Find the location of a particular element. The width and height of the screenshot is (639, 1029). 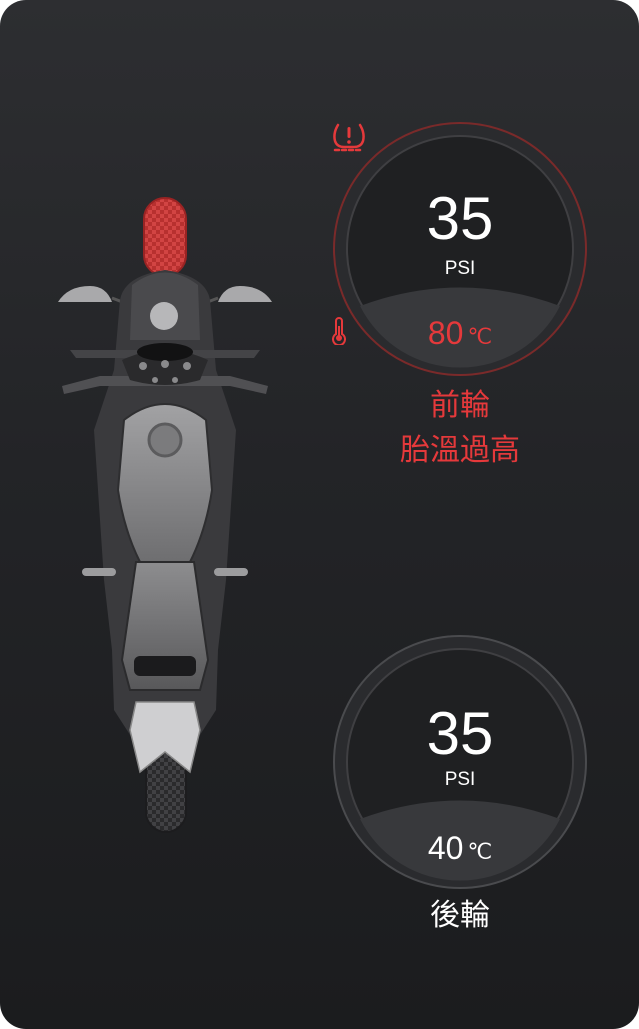

rear-tire-status: 後輪 is located at coordinates (460, 915).